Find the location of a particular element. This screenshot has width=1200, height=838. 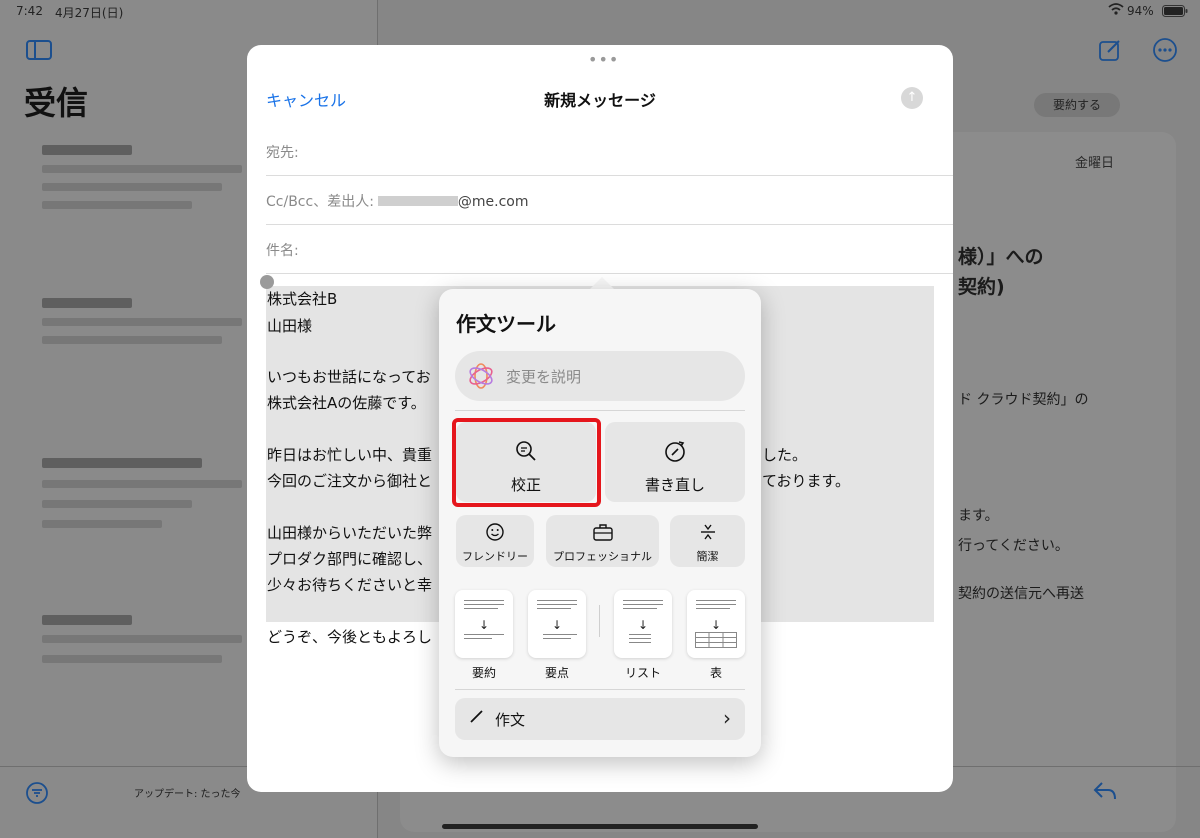

concise-label: 簡潔 is located at coordinates (707, 556).